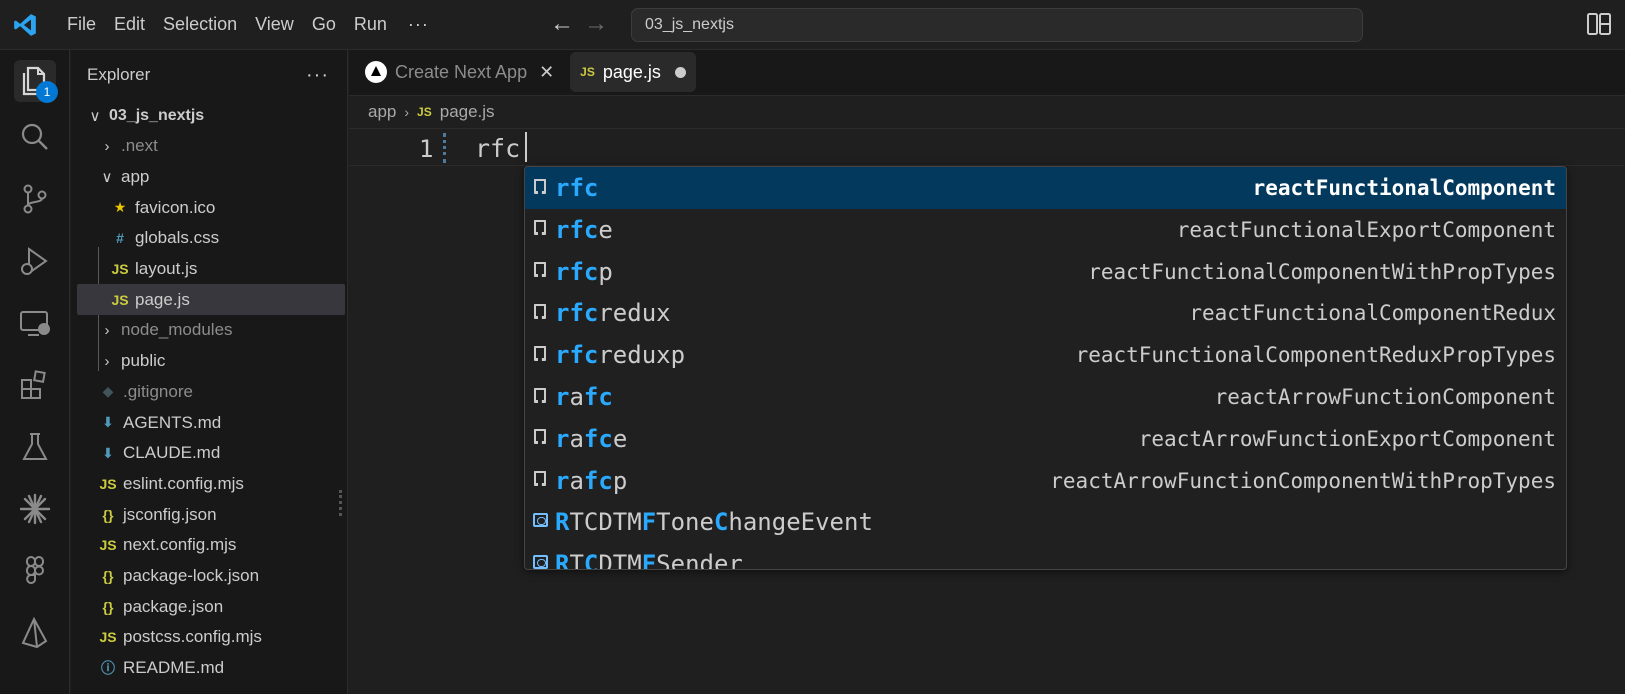 The width and height of the screenshot is (1625, 694). Describe the element at coordinates (1303, 480) in the screenshot. I see `suggestion-detail: reactArrowFunctionComponentWithPropTypes` at that location.